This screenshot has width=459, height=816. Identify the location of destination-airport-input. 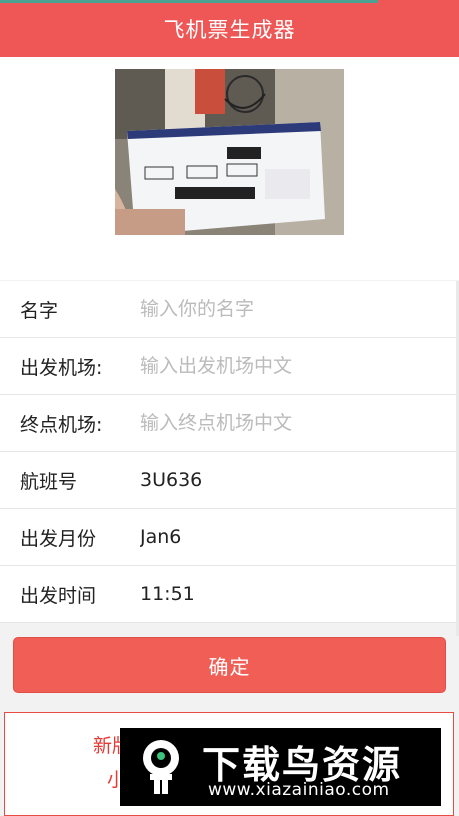
(293, 423).